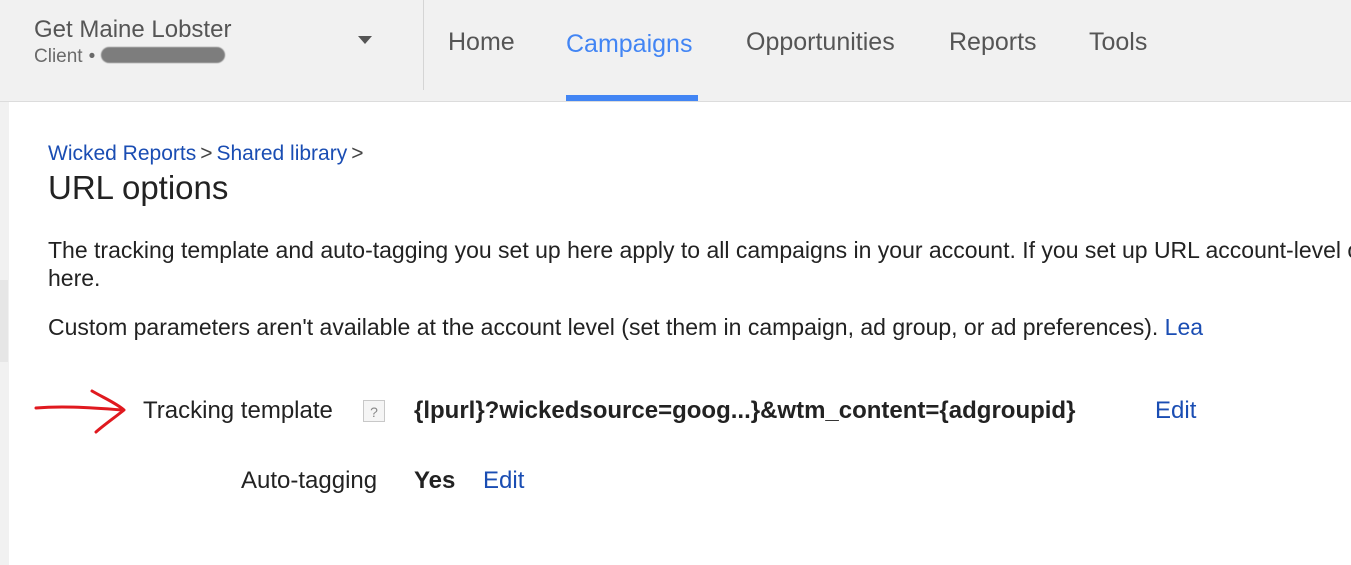 The height and width of the screenshot is (565, 1351). I want to click on account-selector: Get Maine Lobster Client •, so click(132, 42).